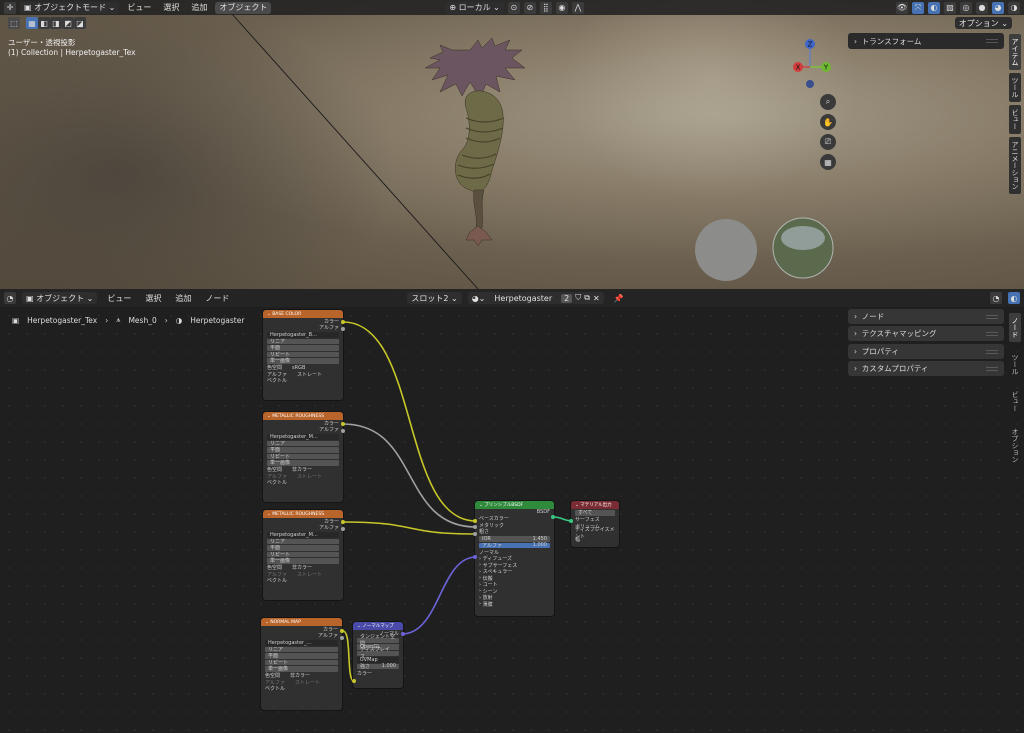  I want to click on breadcrumb-mesh: Mesh_0, so click(142, 320).